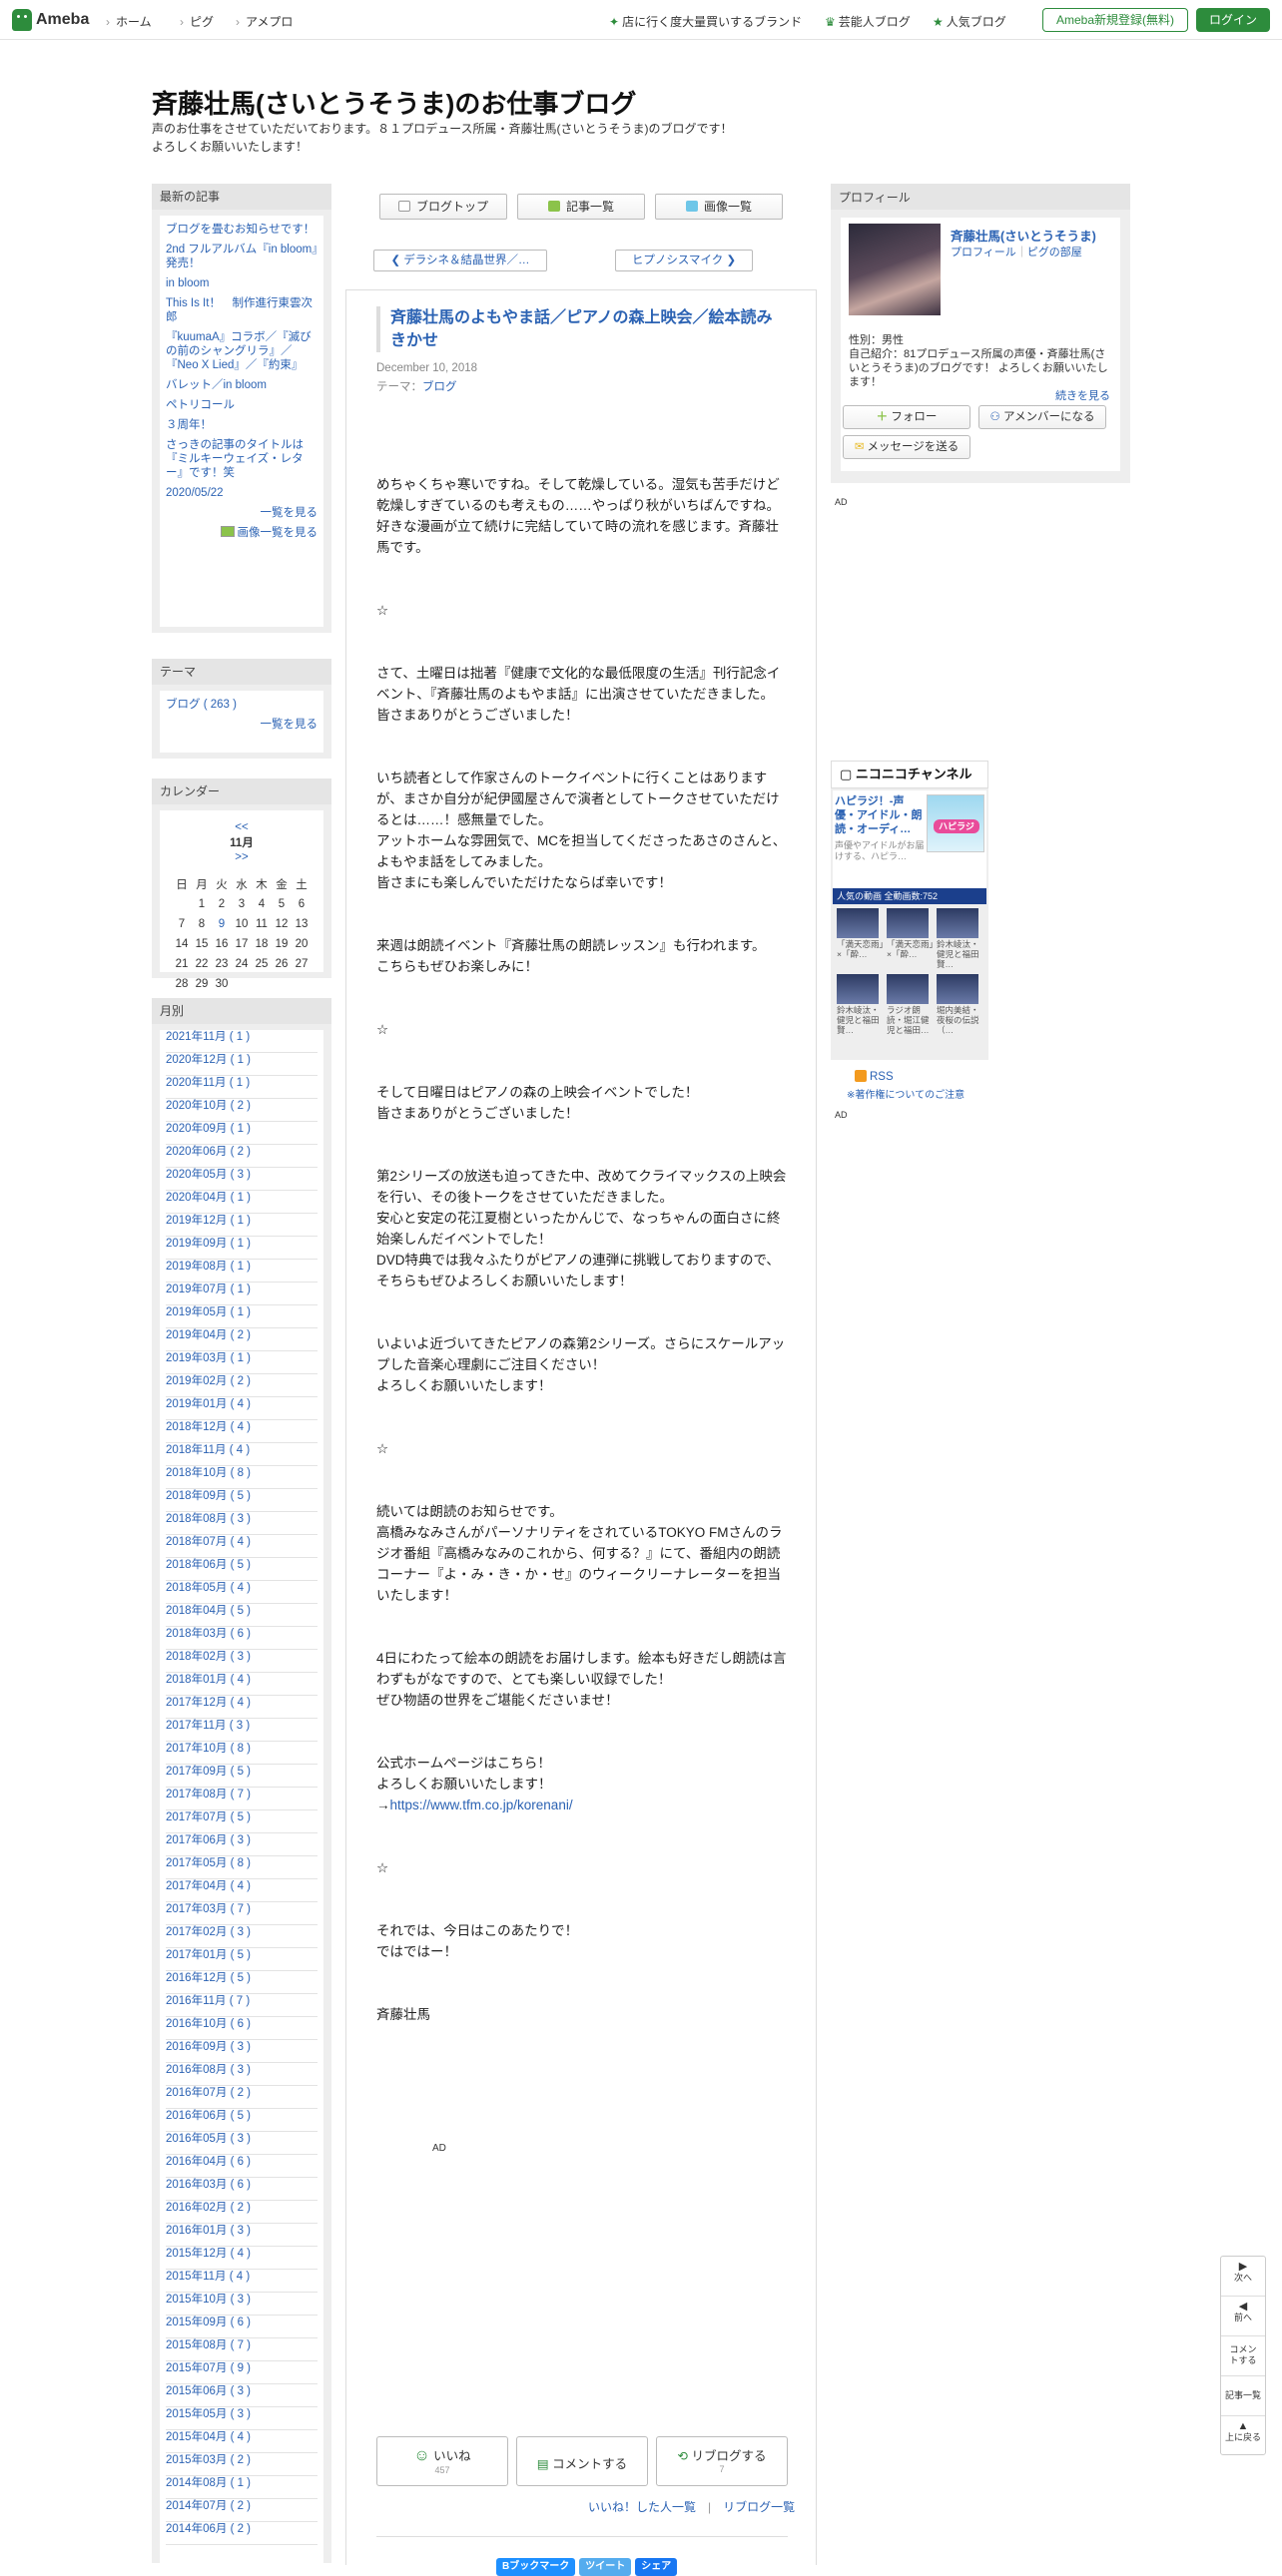 Image resolution: width=1282 pixels, height=2576 pixels. I want to click on month-archive-link: 2015年04月 ( 4 ), so click(242, 2442).